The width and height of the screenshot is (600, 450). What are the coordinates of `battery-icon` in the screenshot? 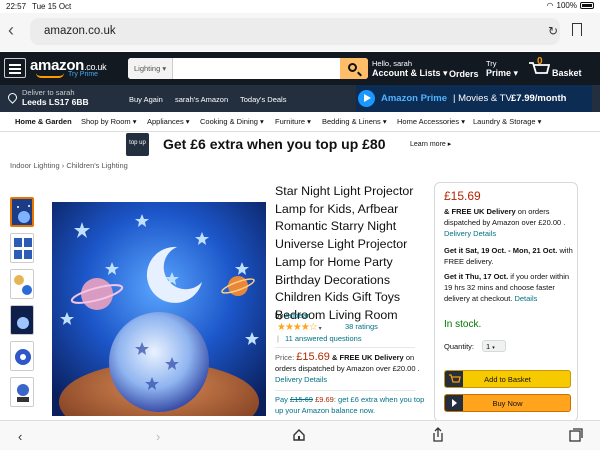 It's located at (587, 5).